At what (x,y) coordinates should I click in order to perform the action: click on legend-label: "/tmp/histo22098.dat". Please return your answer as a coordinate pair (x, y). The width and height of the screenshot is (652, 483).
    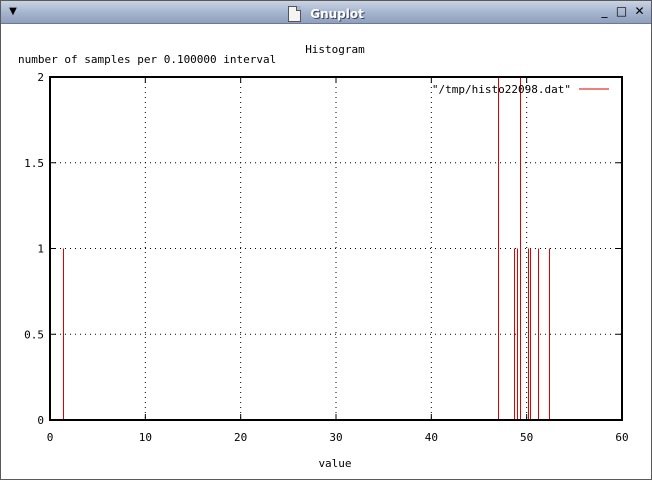
    Looking at the image, I should click on (501, 89).